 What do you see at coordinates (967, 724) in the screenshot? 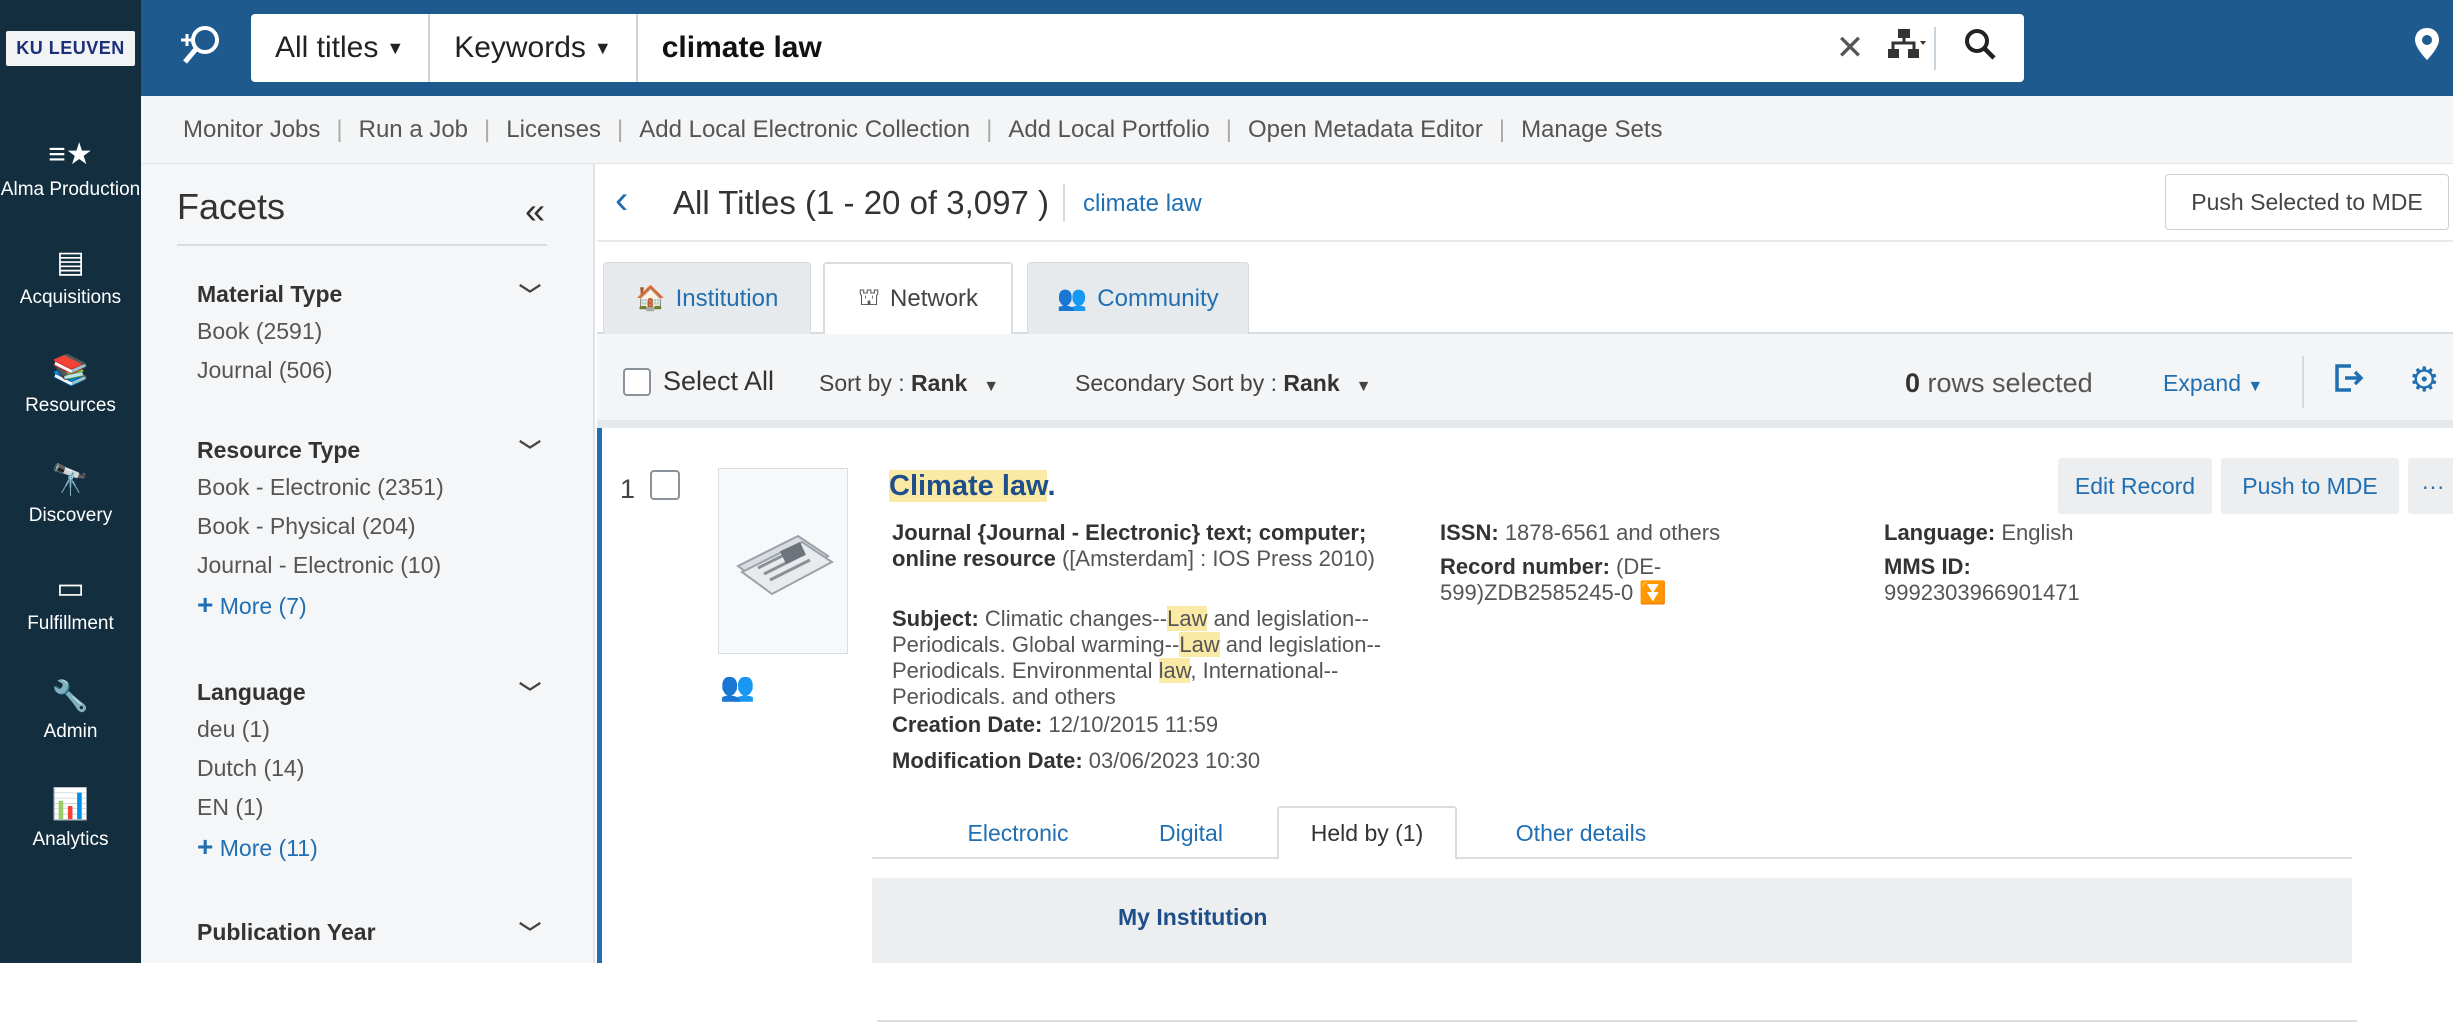
I see `creation-date-label: Creation Date:` at bounding box center [967, 724].